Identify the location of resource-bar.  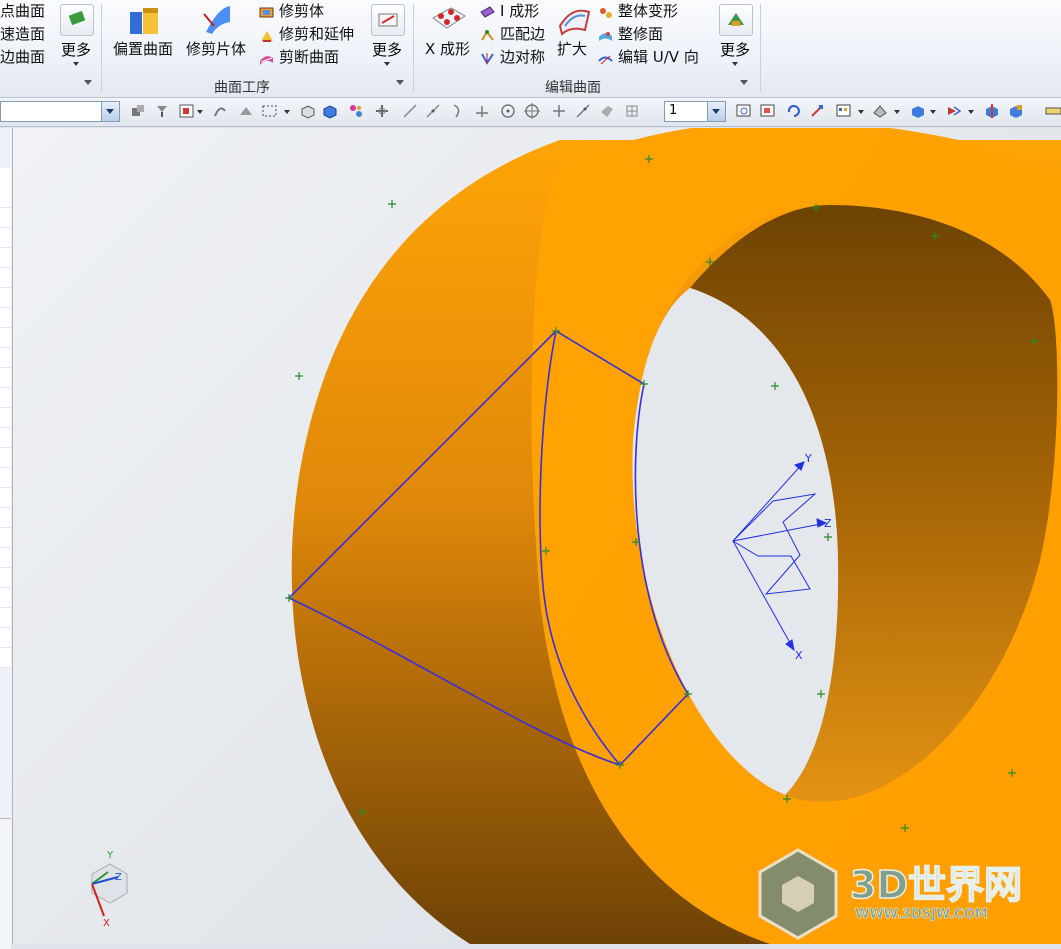
(6, 538).